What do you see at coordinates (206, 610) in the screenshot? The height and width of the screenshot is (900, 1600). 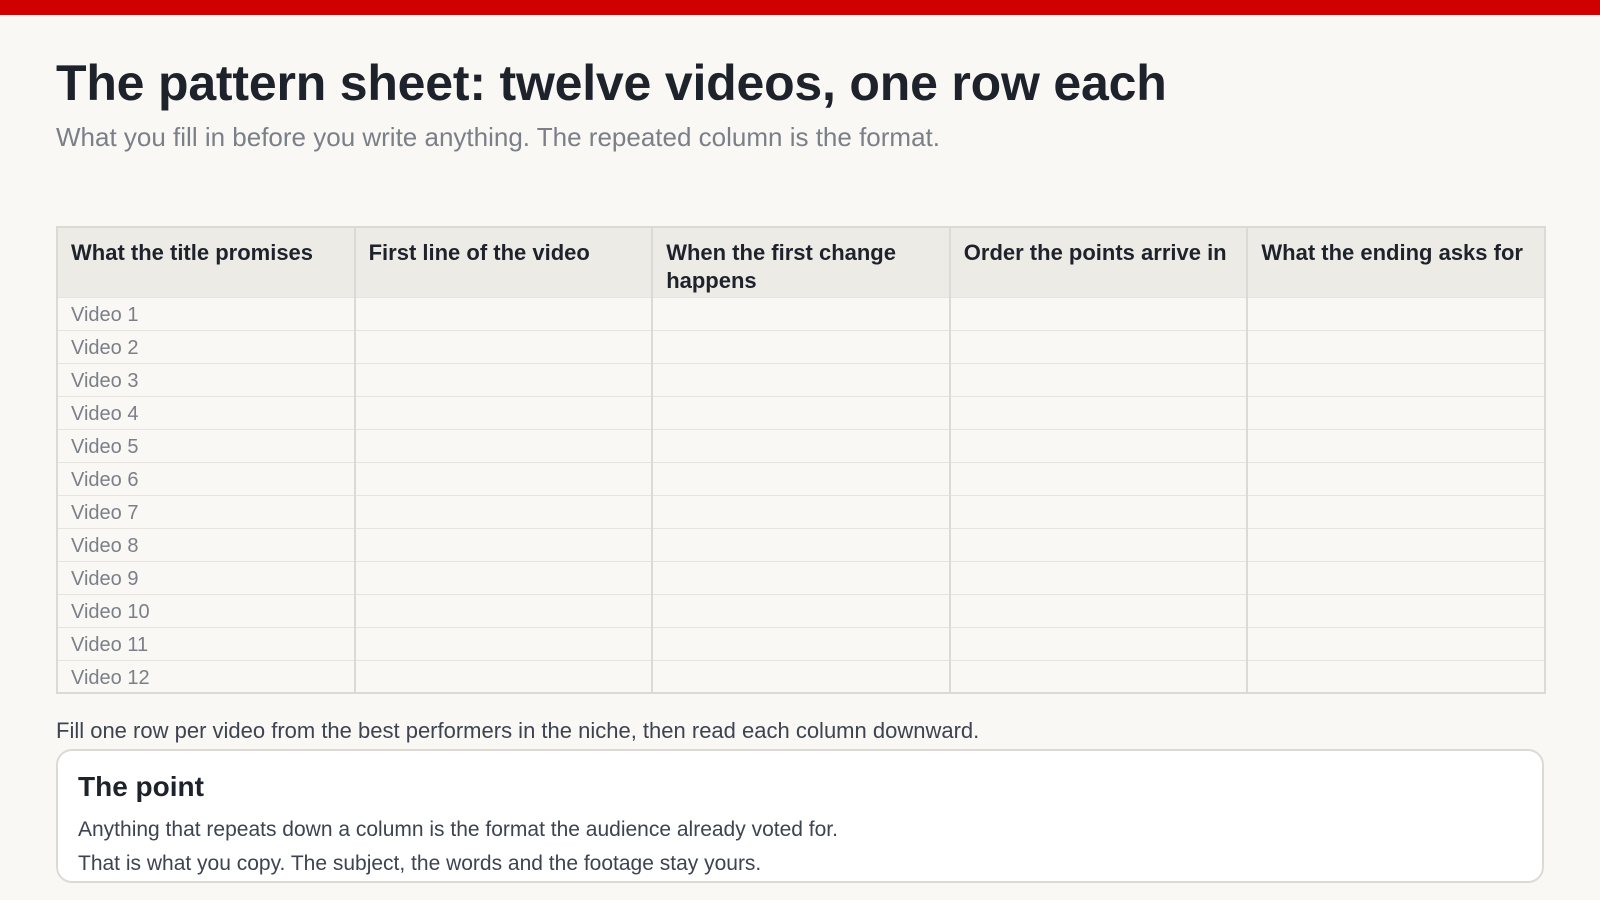 I see `row-label: Video 10` at bounding box center [206, 610].